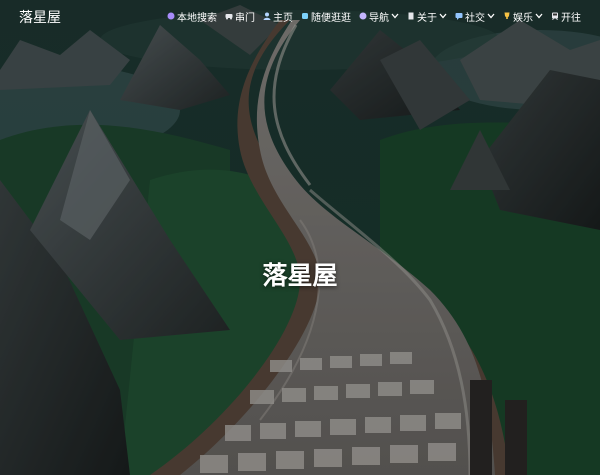  Describe the element at coordinates (555, 16) in the screenshot. I see `train-icon` at that location.